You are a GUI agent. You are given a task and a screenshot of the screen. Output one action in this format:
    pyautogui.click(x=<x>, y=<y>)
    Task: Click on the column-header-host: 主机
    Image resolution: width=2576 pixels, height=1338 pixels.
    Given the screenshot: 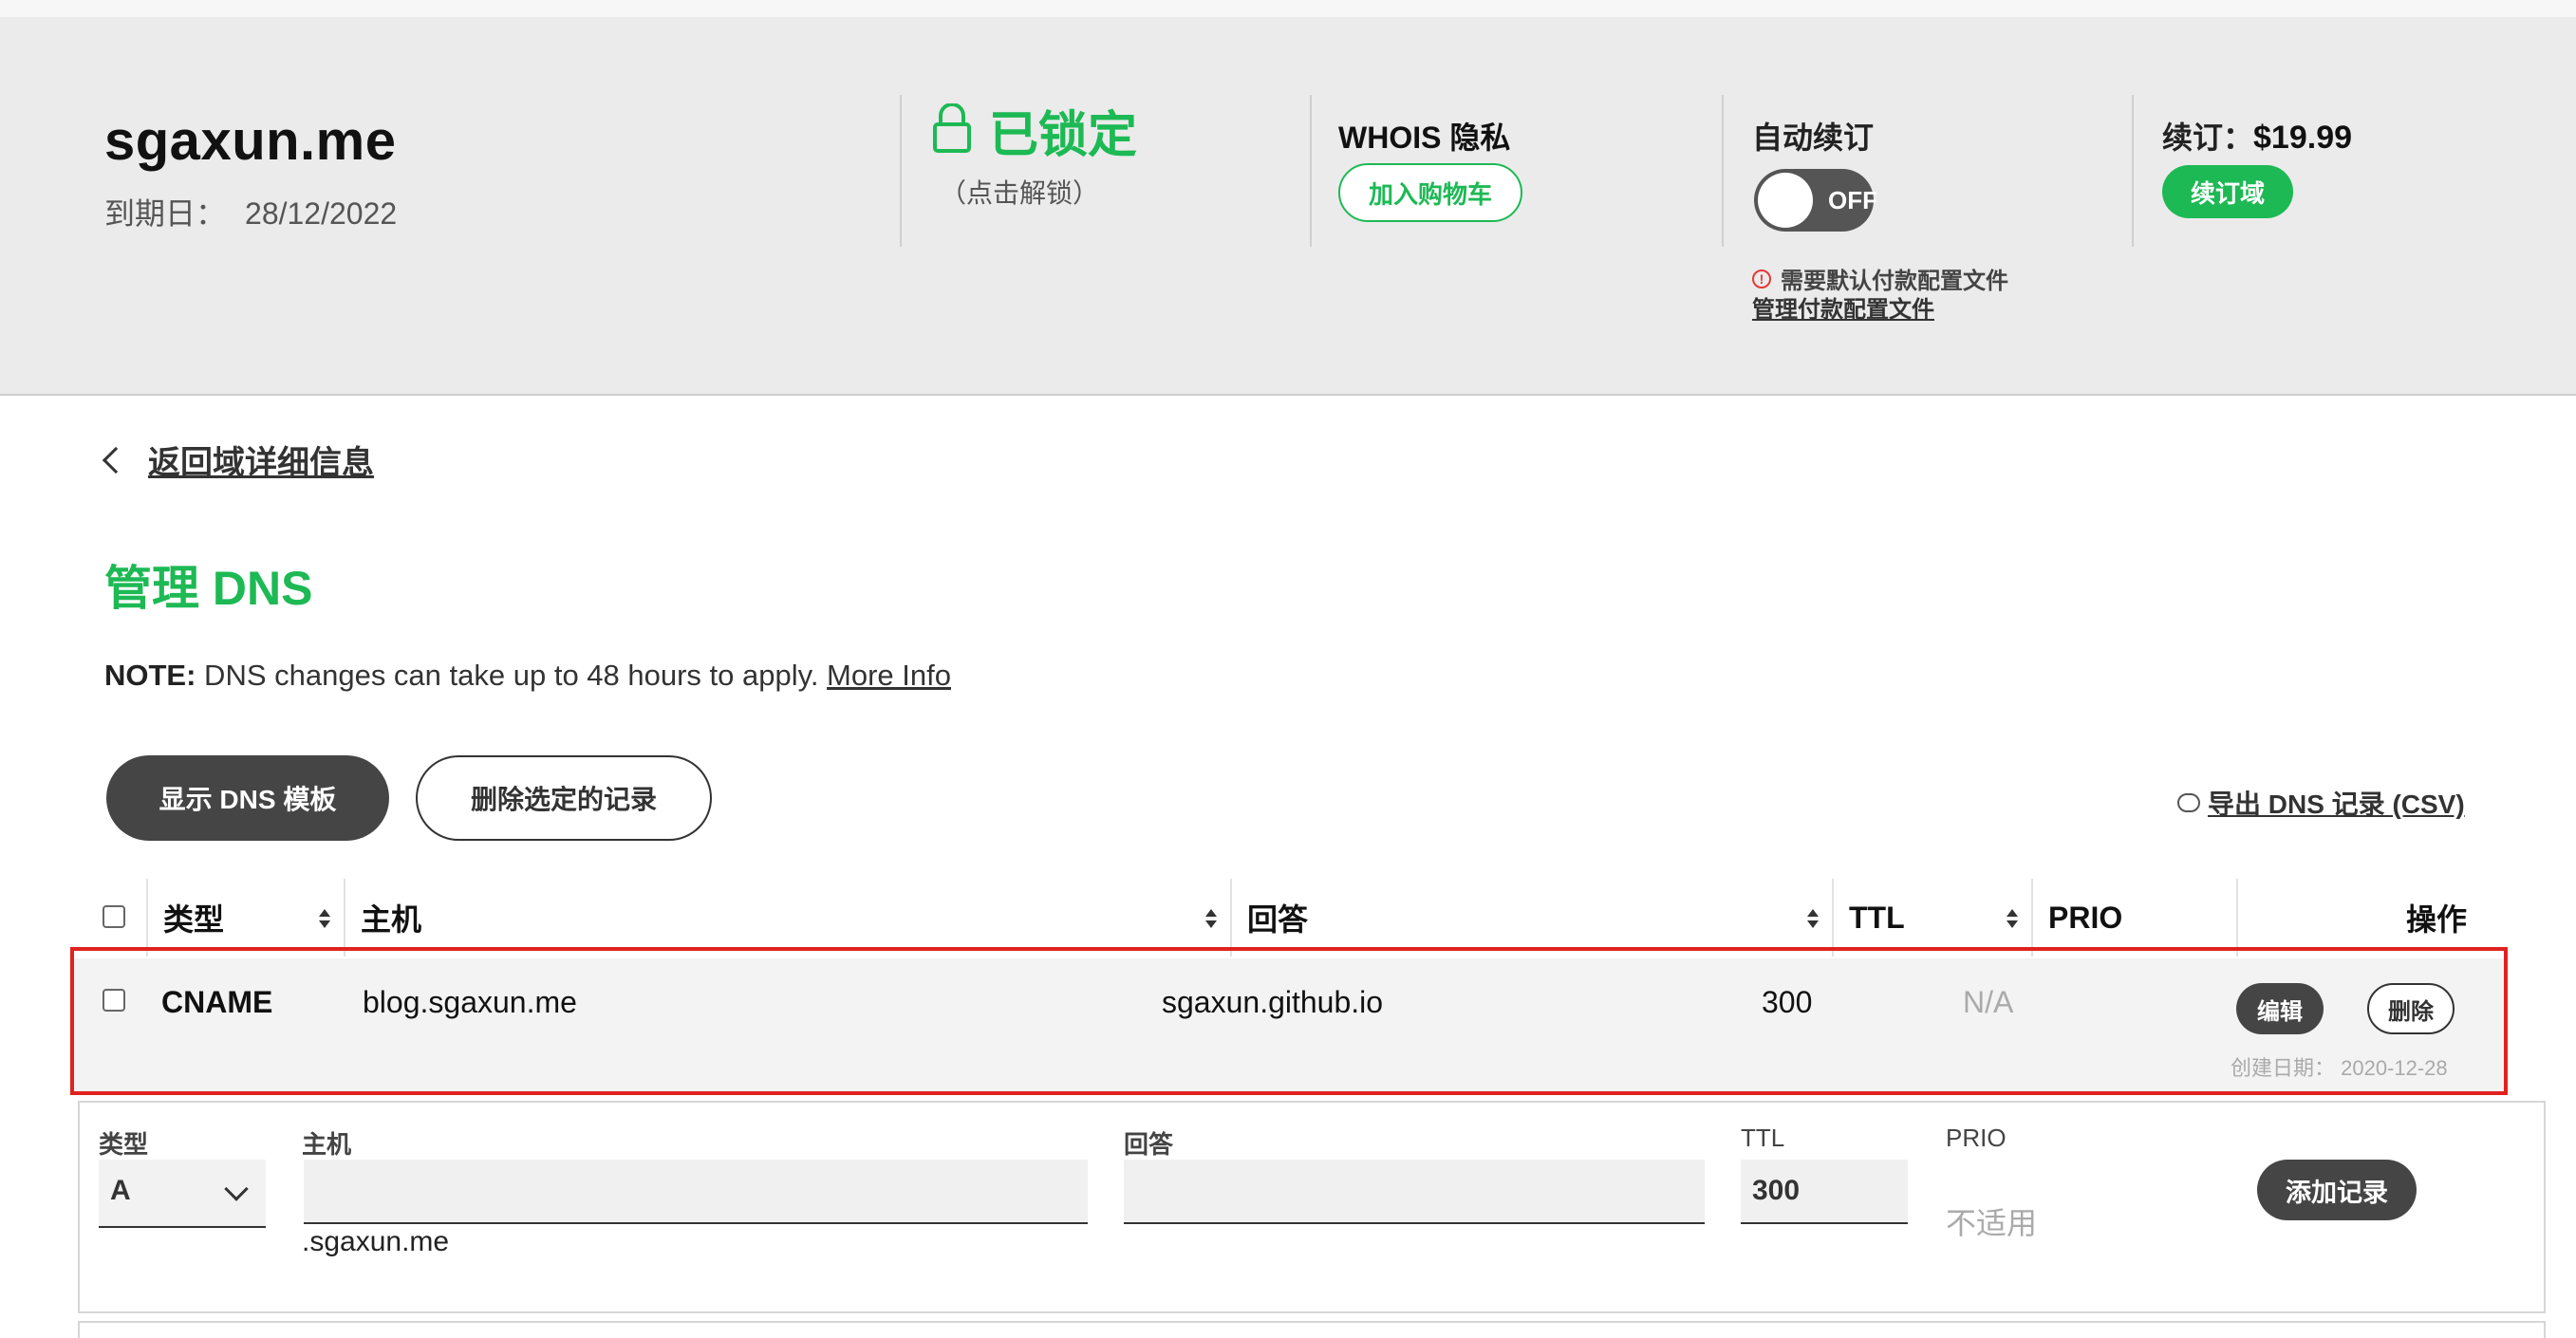 What is the action you would take?
    pyautogui.click(x=786, y=918)
    